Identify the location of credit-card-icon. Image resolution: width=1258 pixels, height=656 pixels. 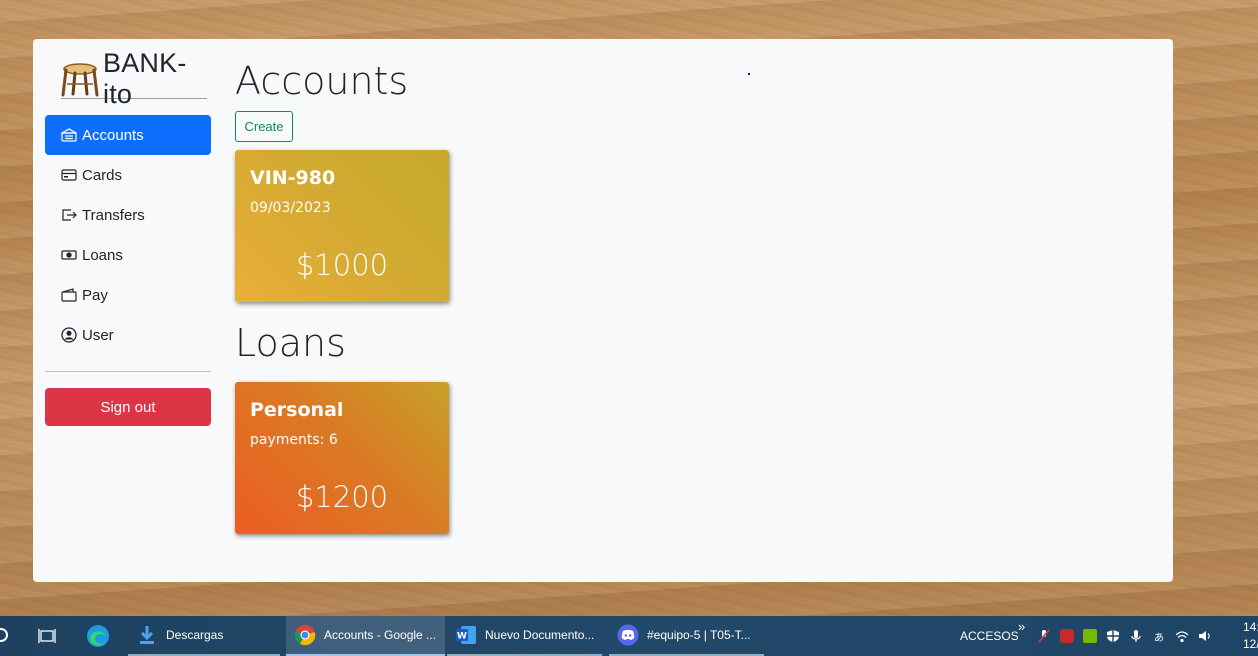
(69, 175).